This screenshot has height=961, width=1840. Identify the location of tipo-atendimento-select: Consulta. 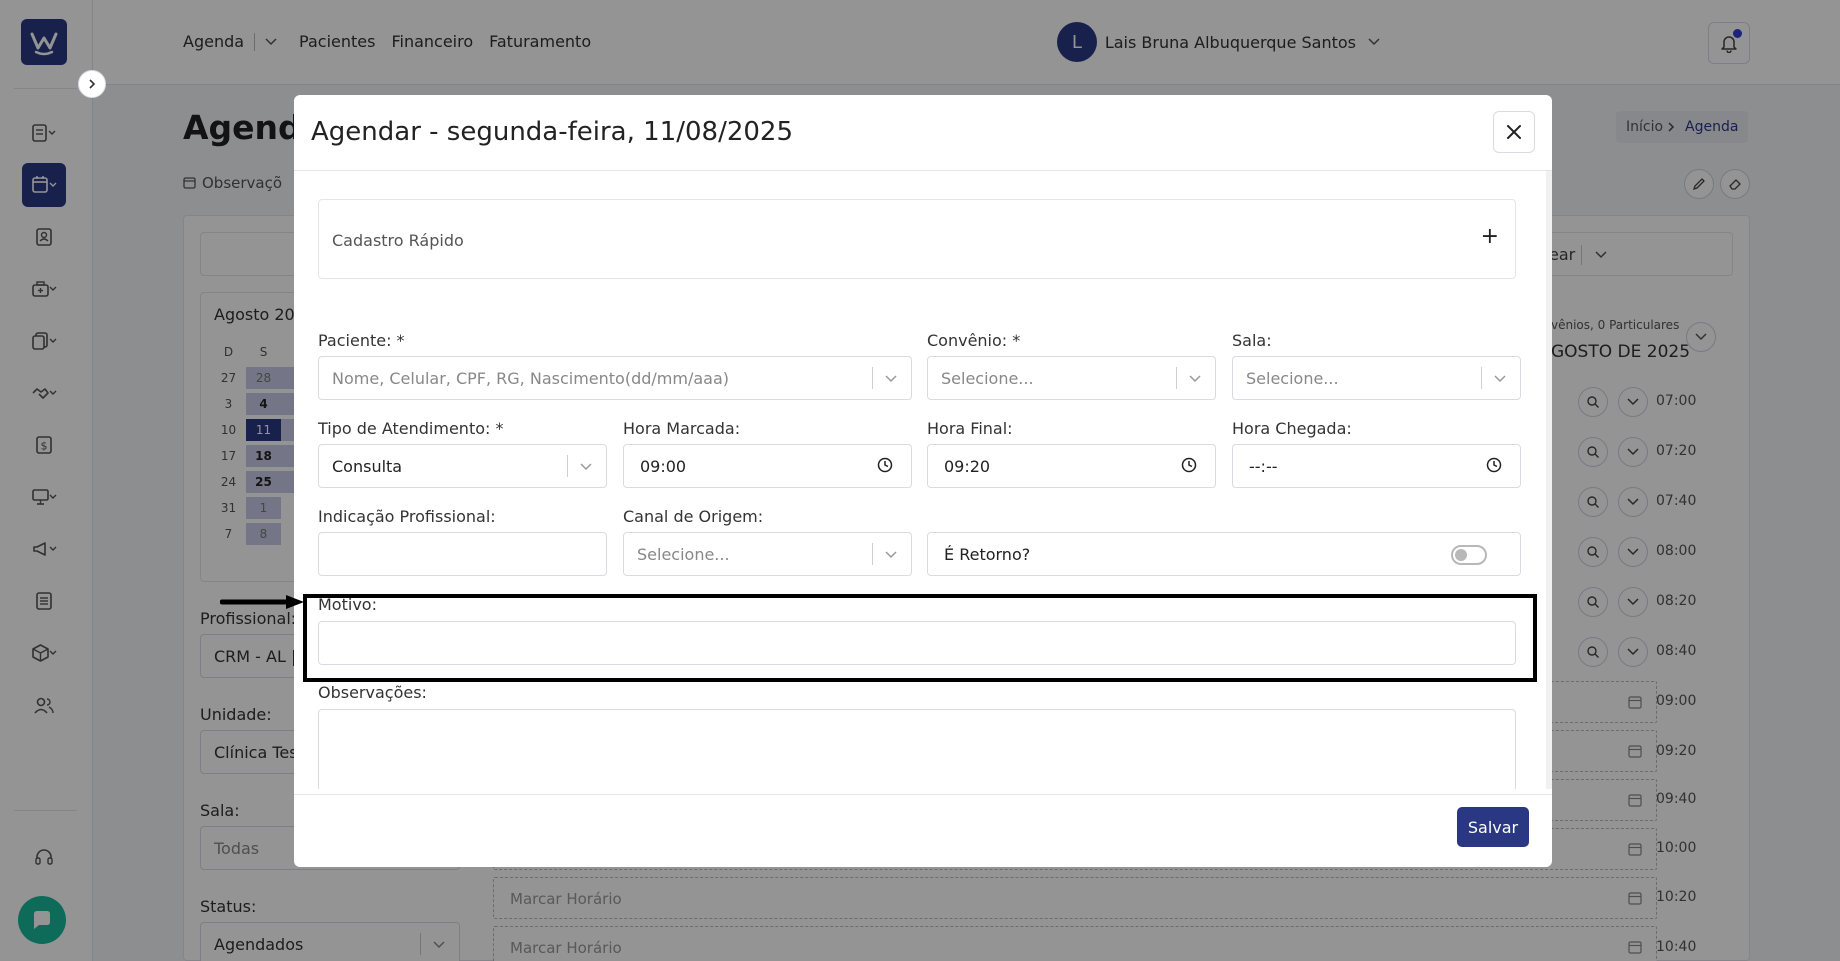
(462, 466).